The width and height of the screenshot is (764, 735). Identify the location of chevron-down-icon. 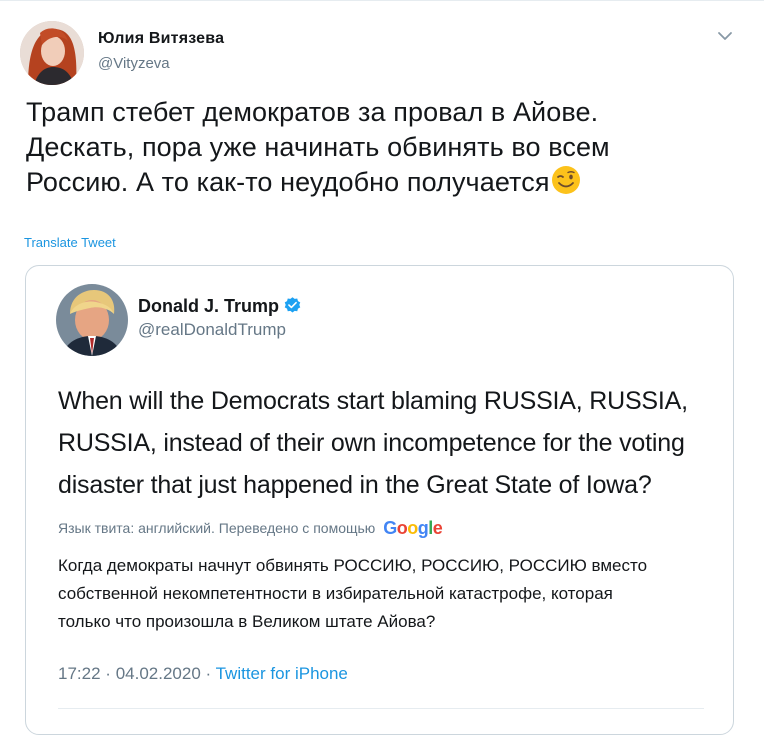
(725, 36).